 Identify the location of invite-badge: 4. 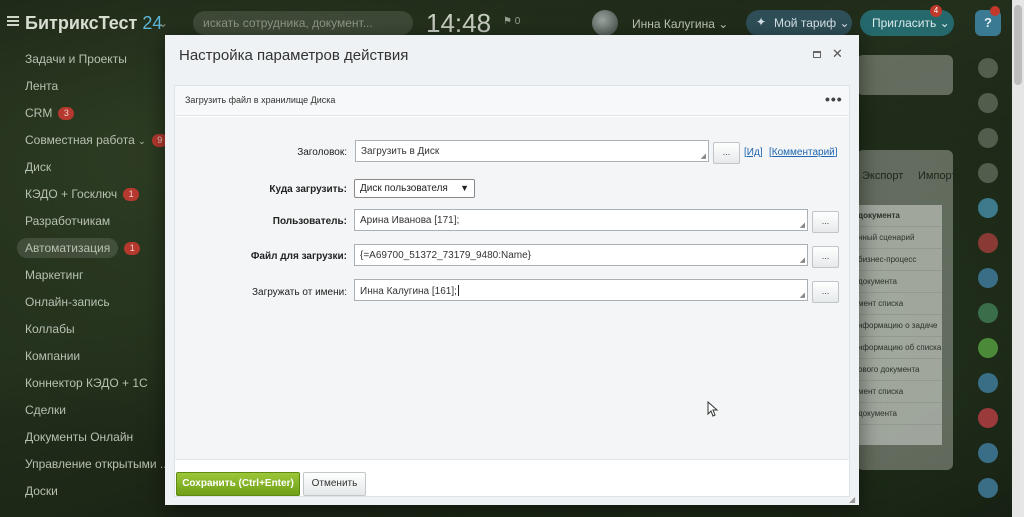
(936, 11).